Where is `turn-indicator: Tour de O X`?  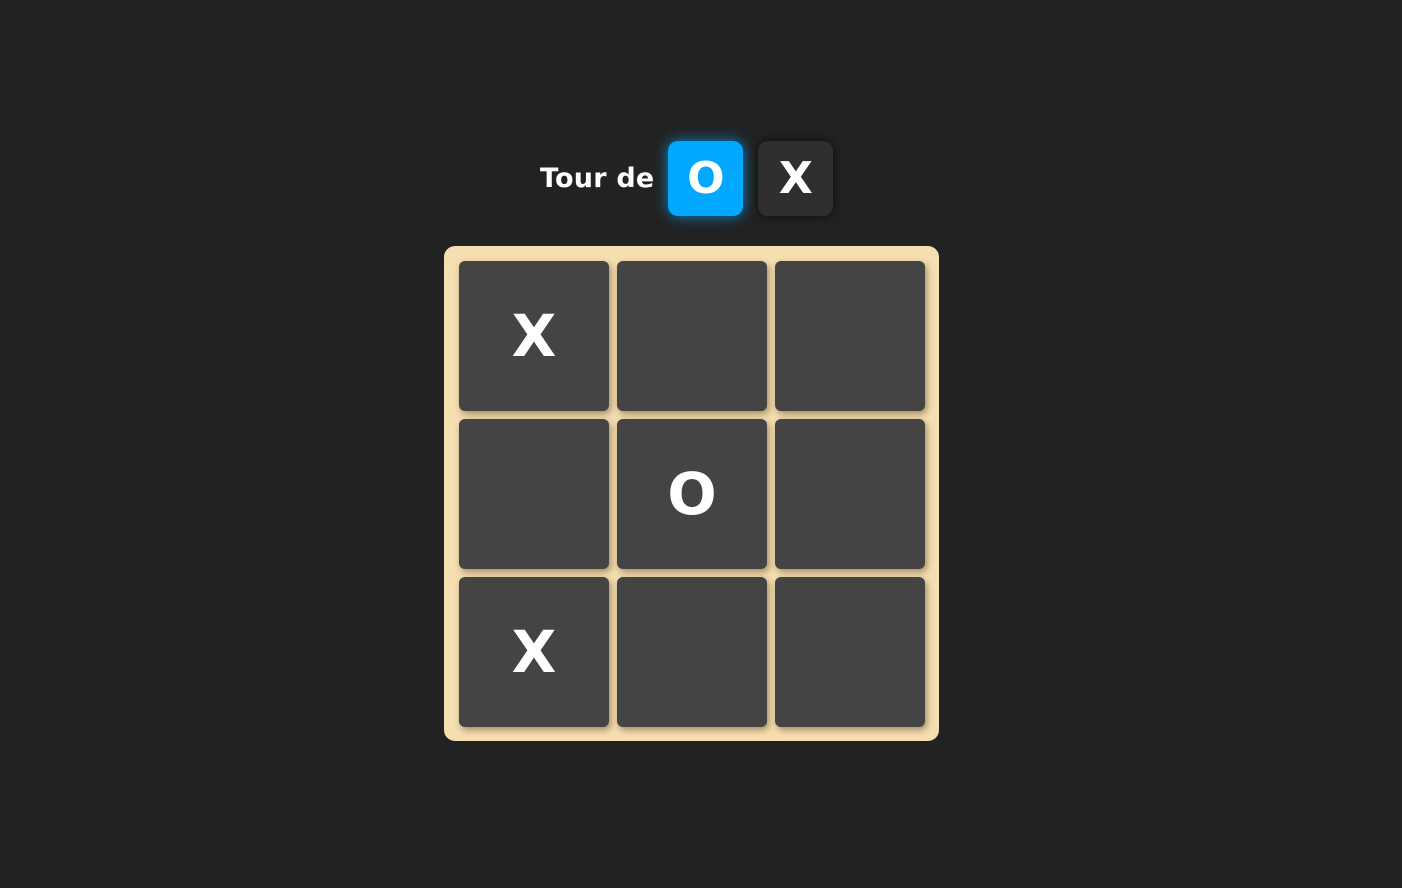
turn-indicator: Tour de O X is located at coordinates (687, 178).